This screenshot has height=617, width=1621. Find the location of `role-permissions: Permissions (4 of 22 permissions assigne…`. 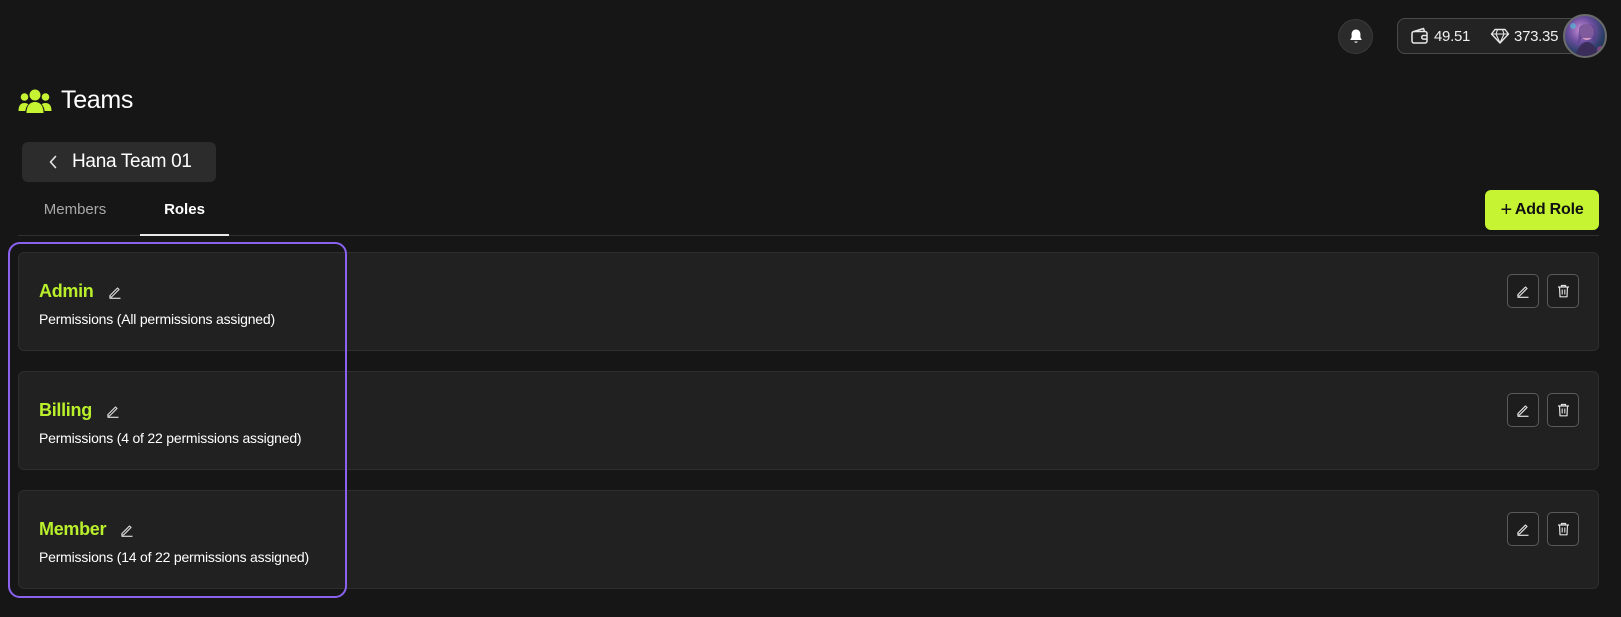

role-permissions: Permissions (4 of 22 permissions assigne… is located at coordinates (170, 438).